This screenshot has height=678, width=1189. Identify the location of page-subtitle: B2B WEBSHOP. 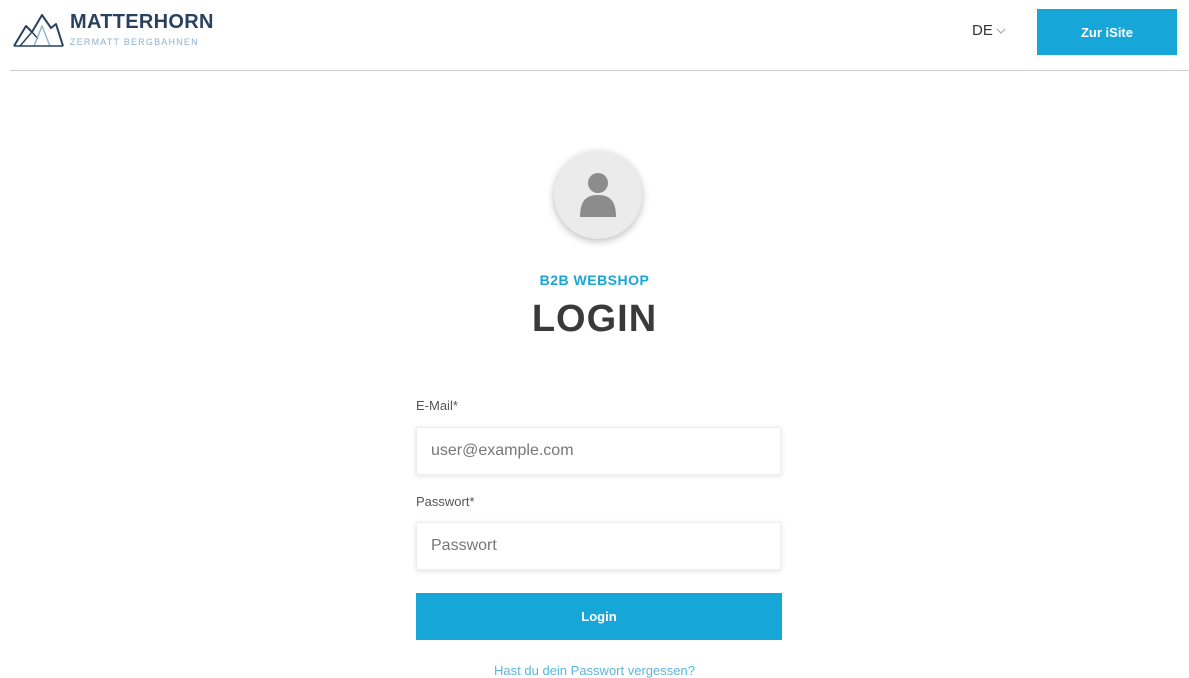
(594, 280).